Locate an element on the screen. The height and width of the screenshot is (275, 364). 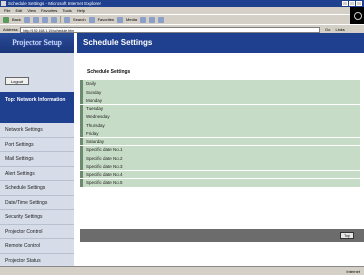
schedule-row-saturday: Saturday is located at coordinates (220, 141).